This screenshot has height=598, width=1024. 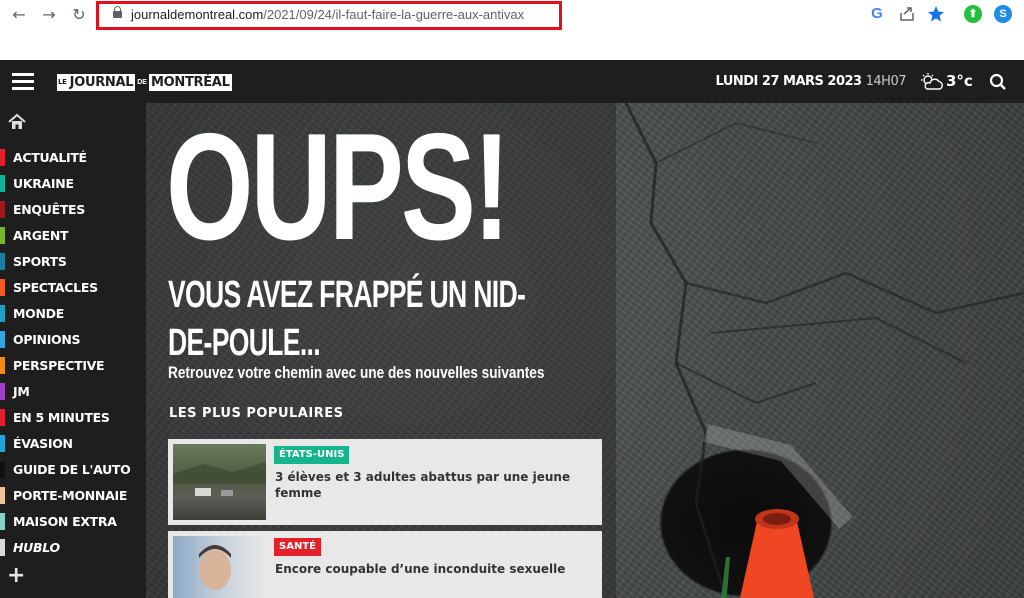 I want to click on category-tag: ÉTATS-UNIS, so click(x=312, y=455).